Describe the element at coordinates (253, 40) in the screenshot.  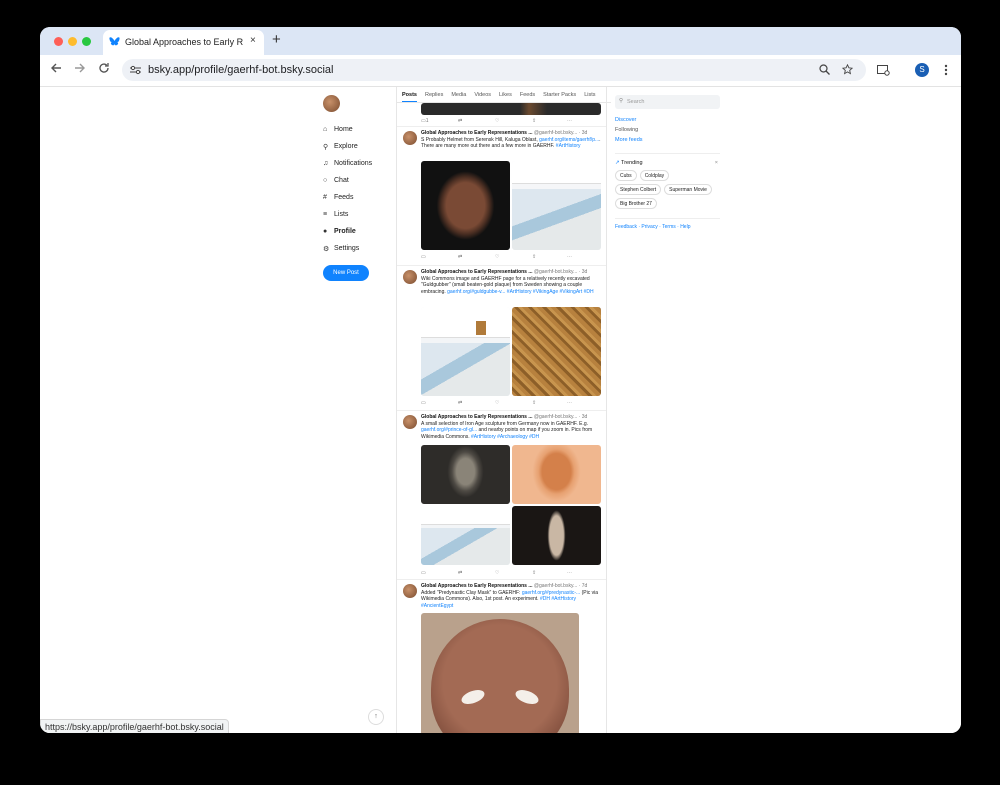
I see `close-tab-icon: ×` at that location.